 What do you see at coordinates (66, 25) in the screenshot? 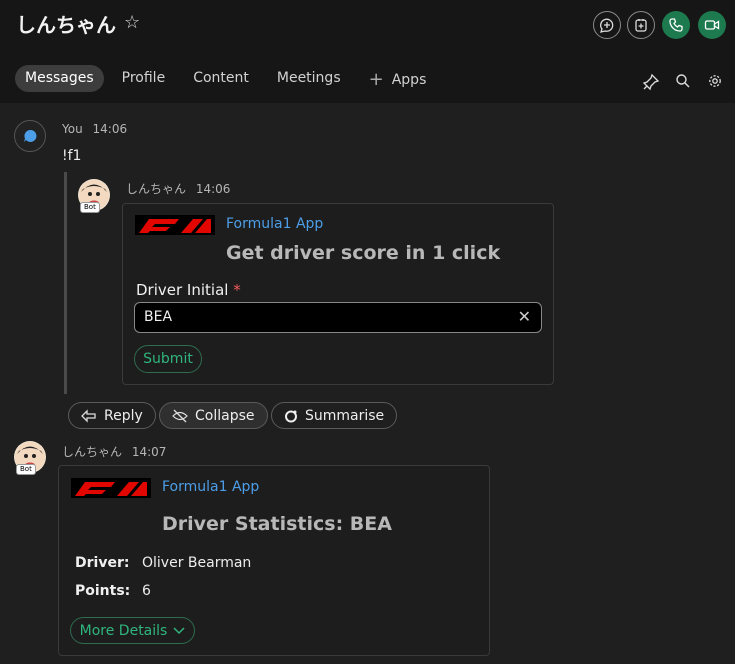
I see `space-title: しんちゃん` at bounding box center [66, 25].